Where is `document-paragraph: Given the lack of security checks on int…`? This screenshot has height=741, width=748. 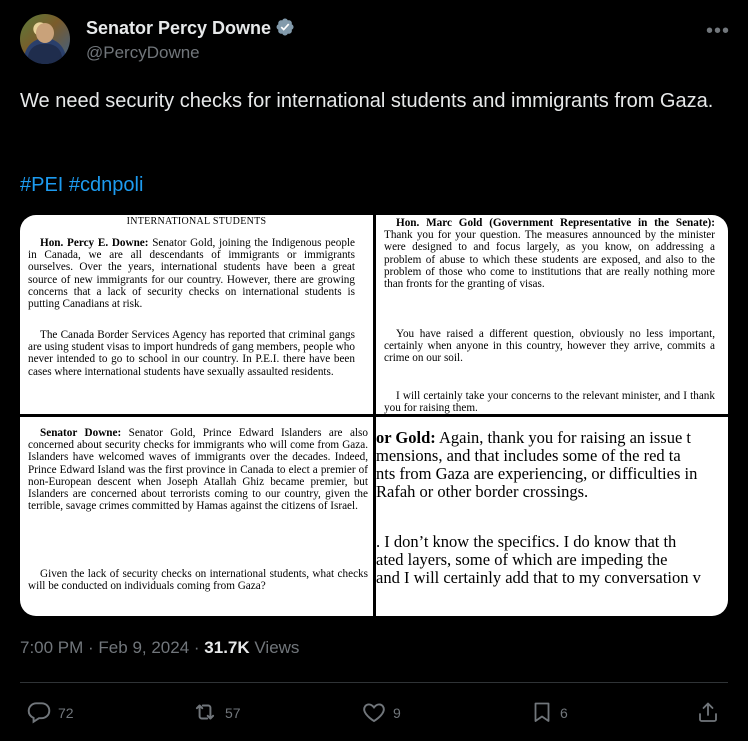
document-paragraph: Given the lack of security checks on int… is located at coordinates (198, 580).